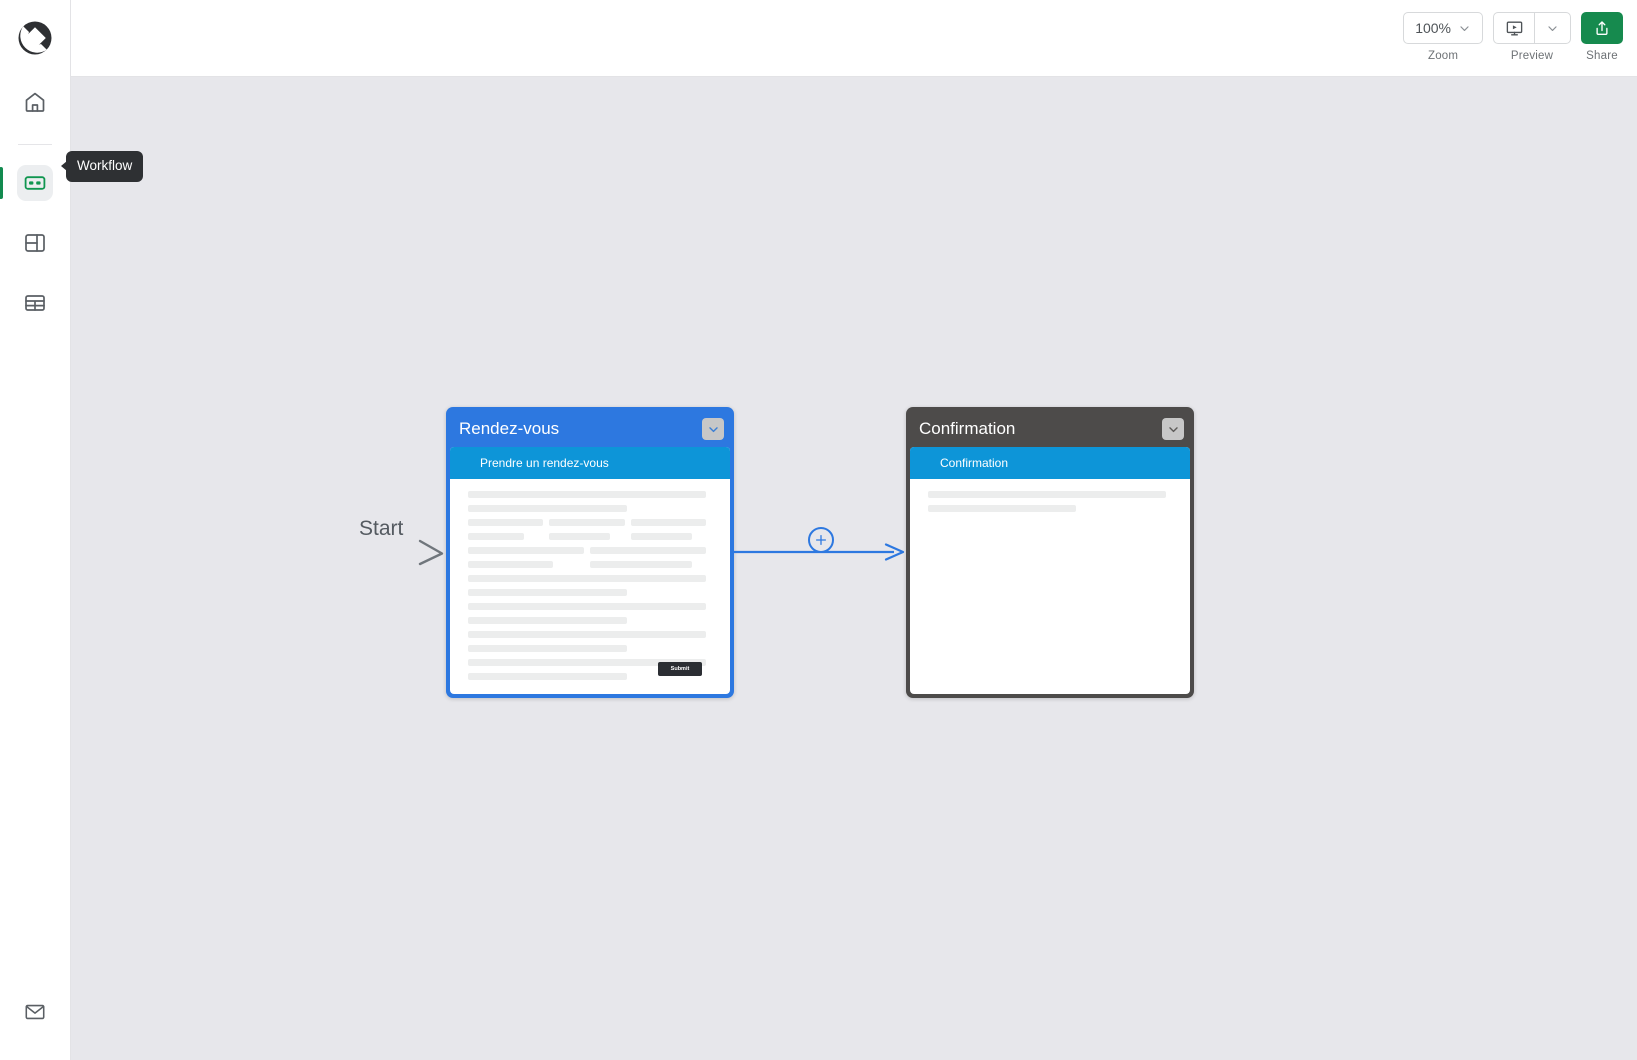 The width and height of the screenshot is (1637, 1060). I want to click on preview-button, so click(1514, 28).